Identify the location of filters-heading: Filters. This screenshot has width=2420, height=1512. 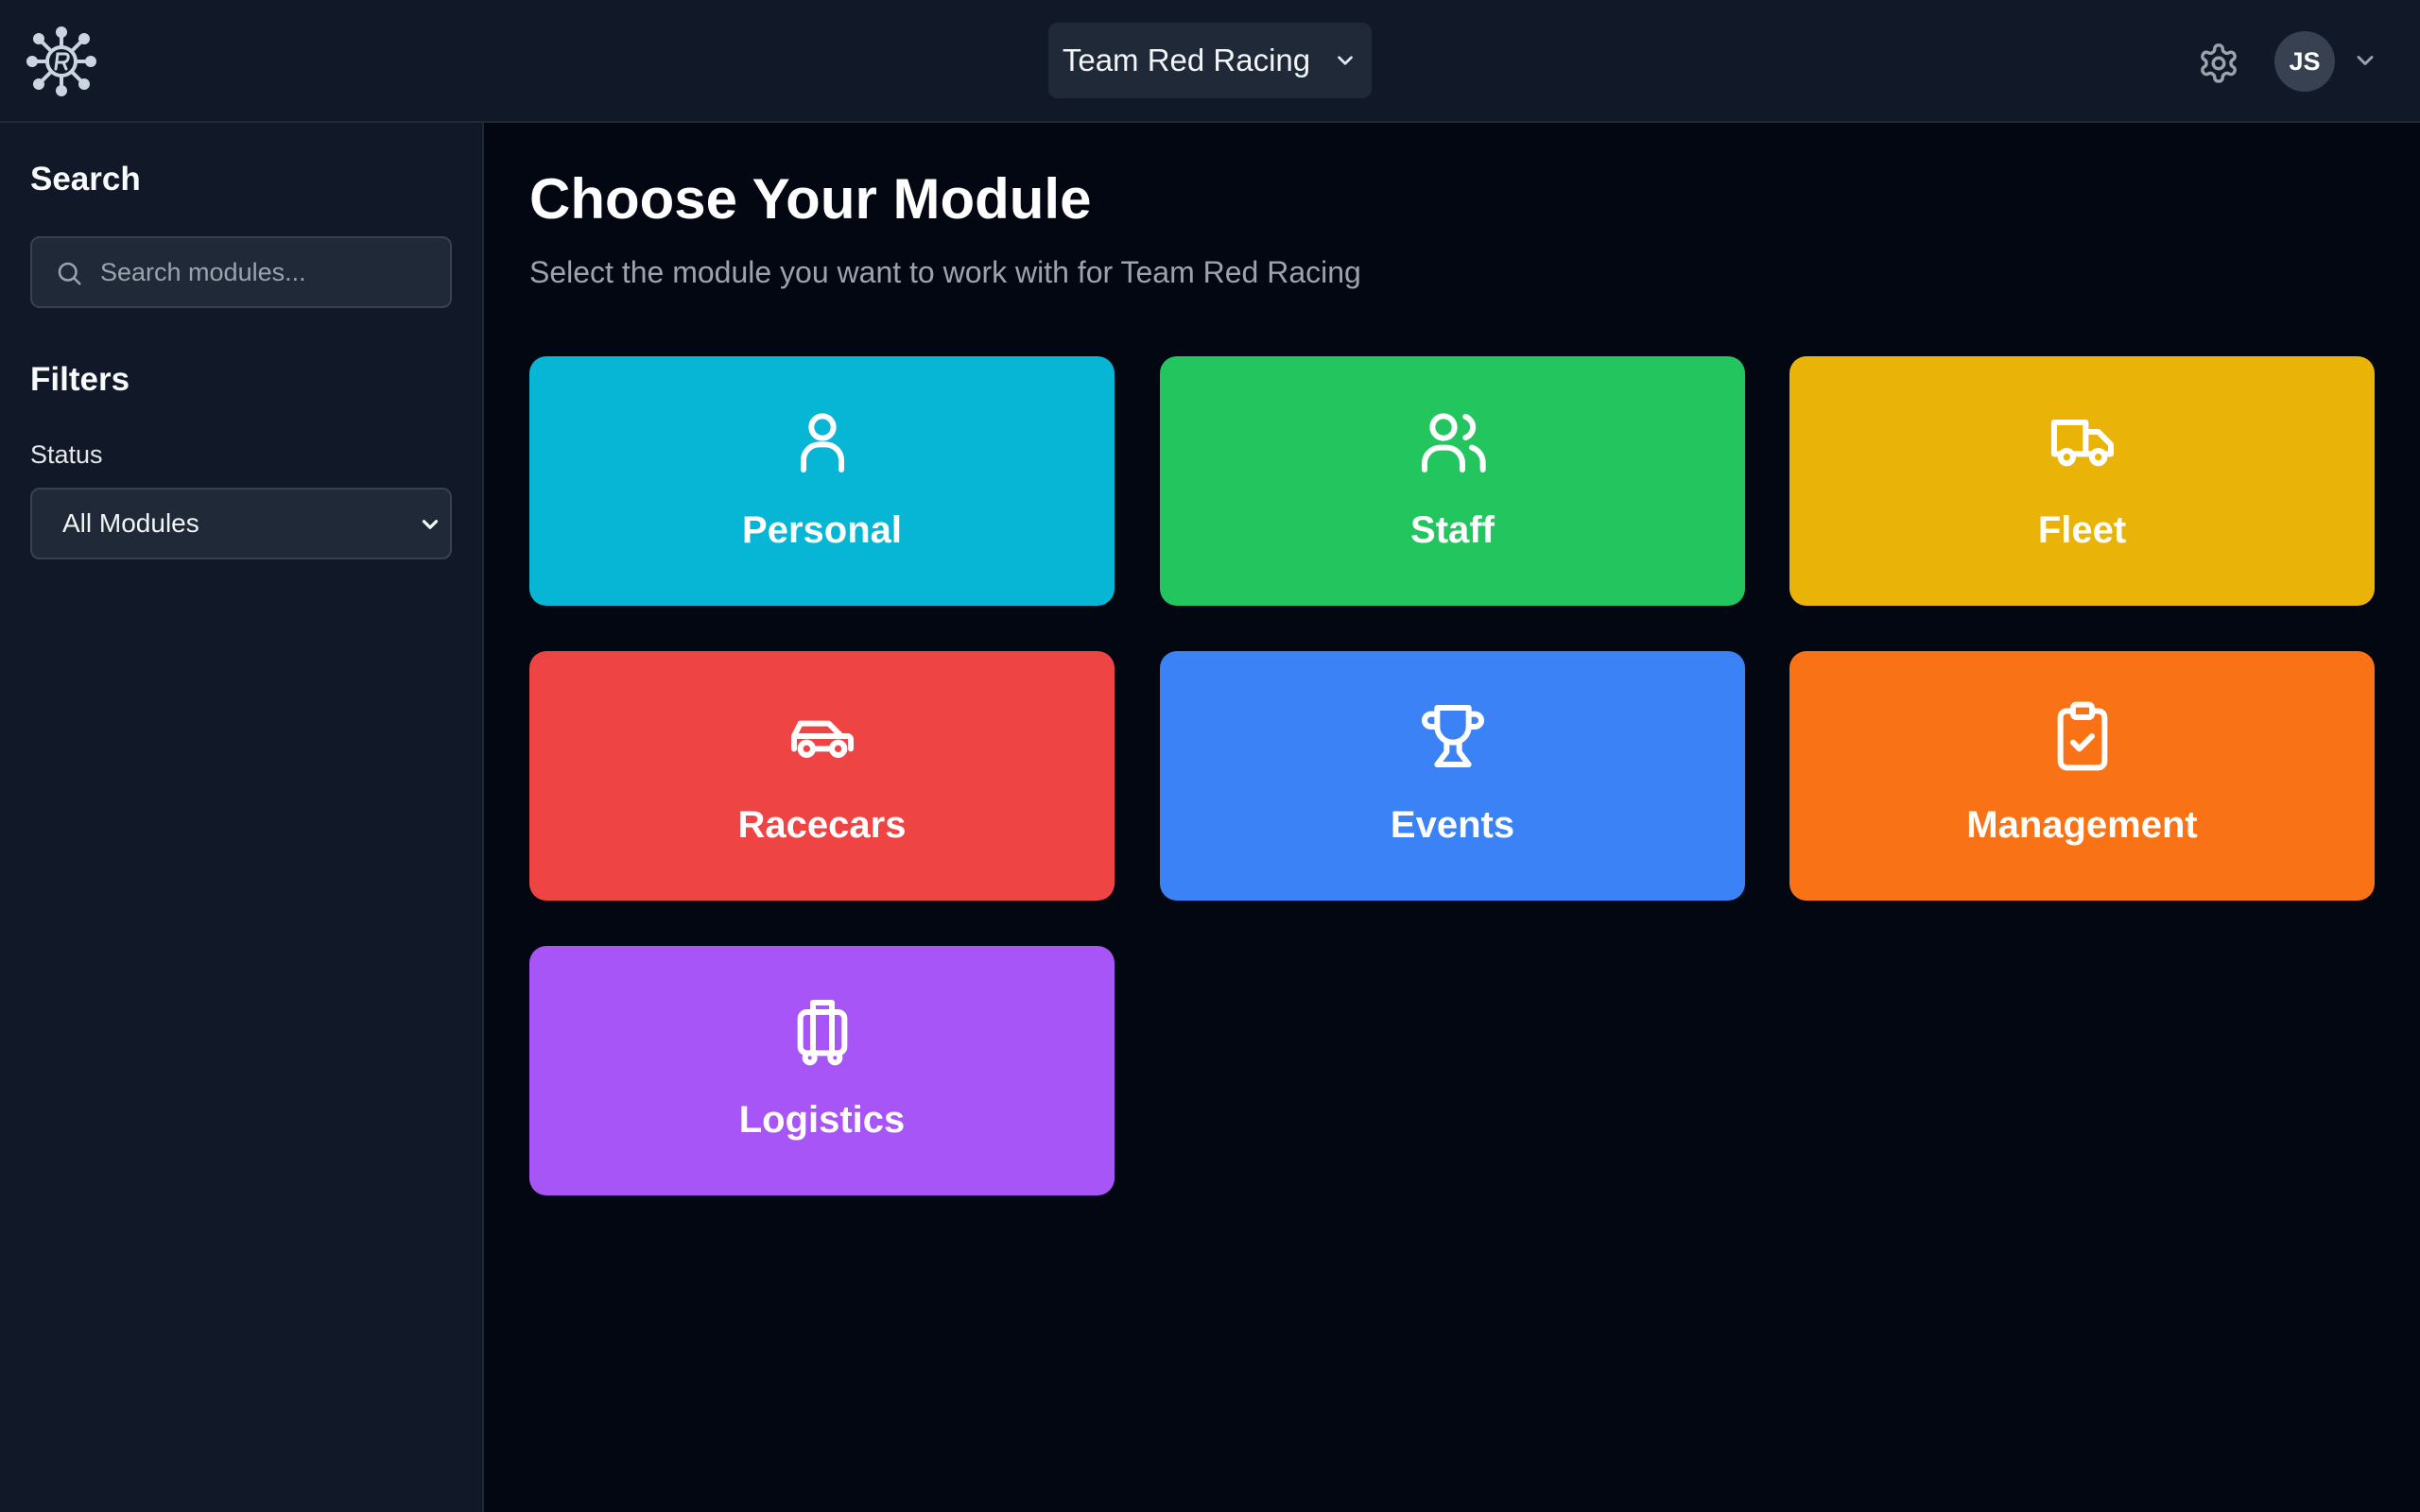
(80, 379).